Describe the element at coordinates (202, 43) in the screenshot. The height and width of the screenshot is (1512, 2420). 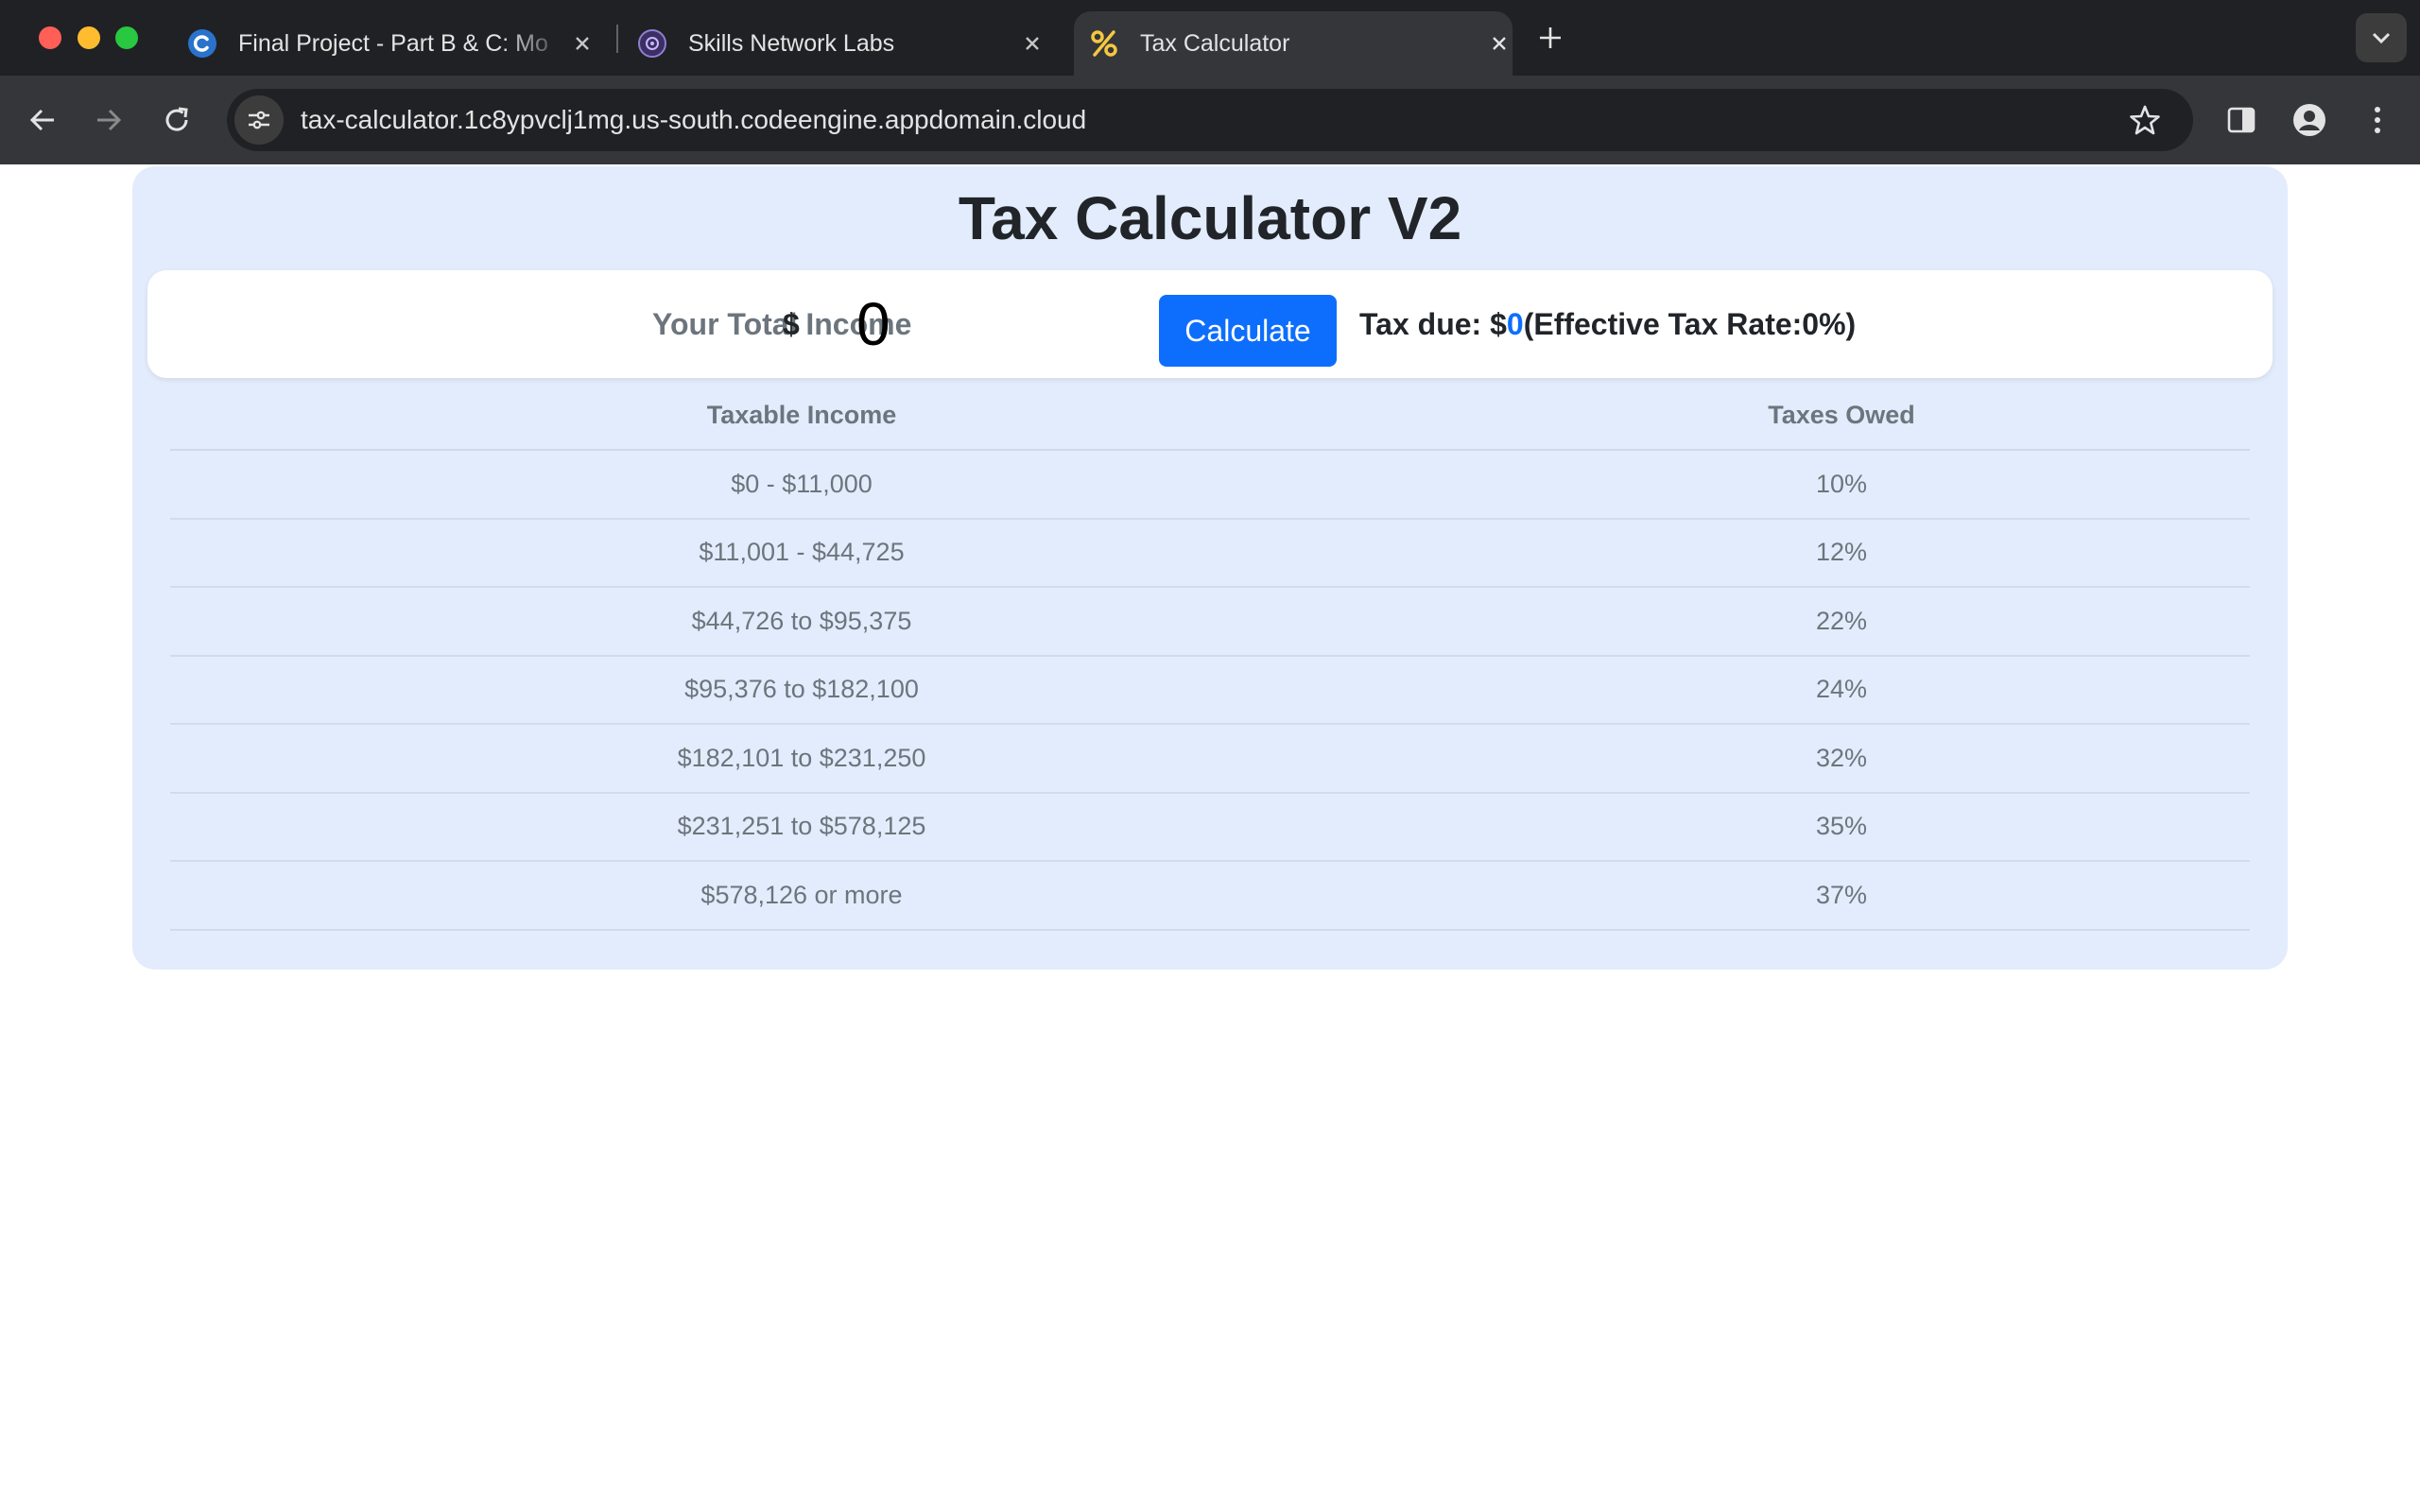
I see `coursera-icon` at that location.